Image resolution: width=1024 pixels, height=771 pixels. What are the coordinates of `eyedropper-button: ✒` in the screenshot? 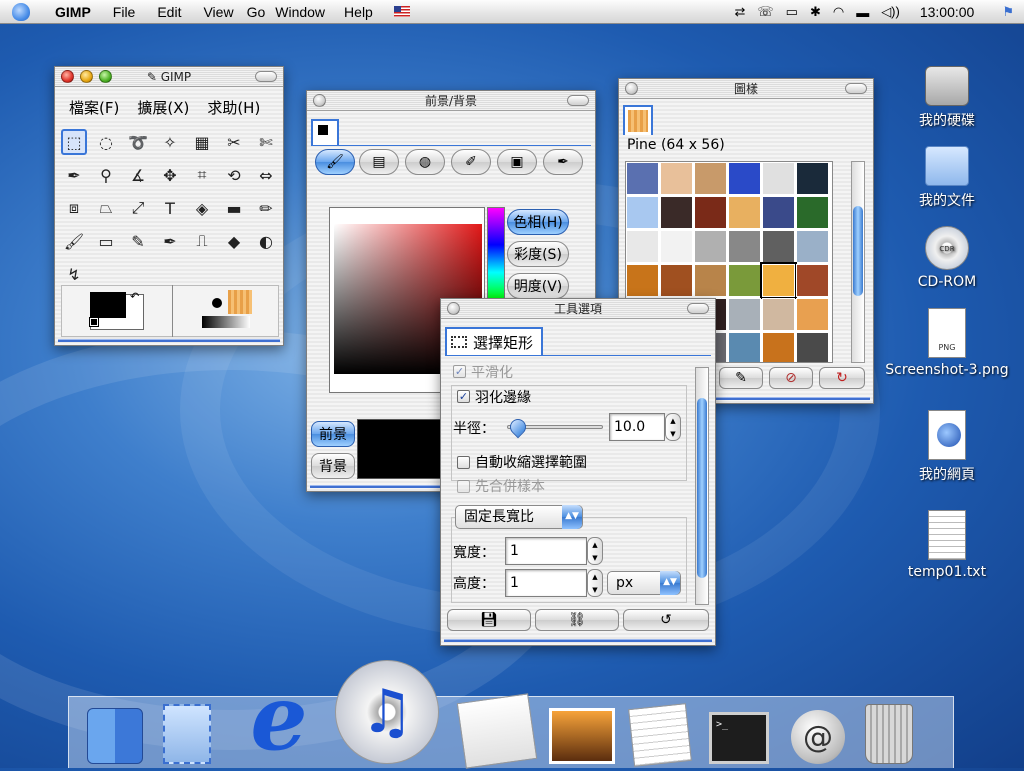 It's located at (563, 162).